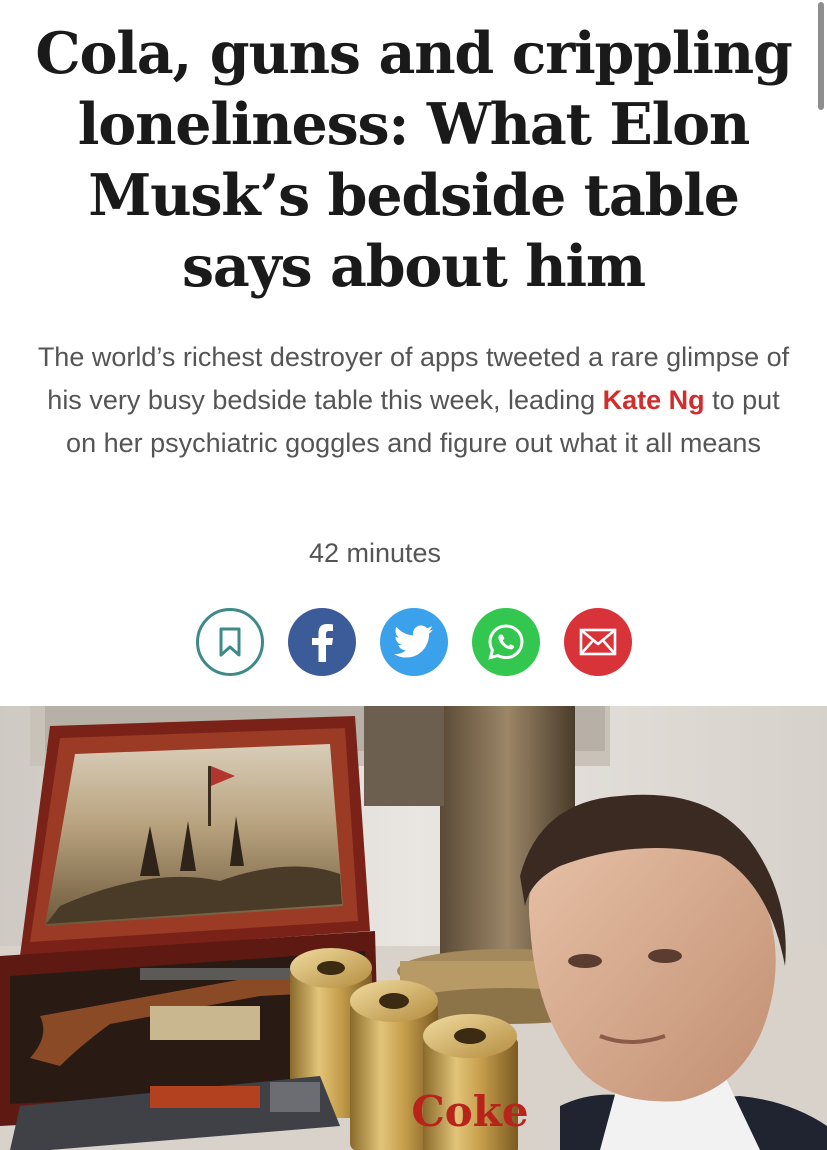  I want to click on twitter-share-button, so click(414, 642).